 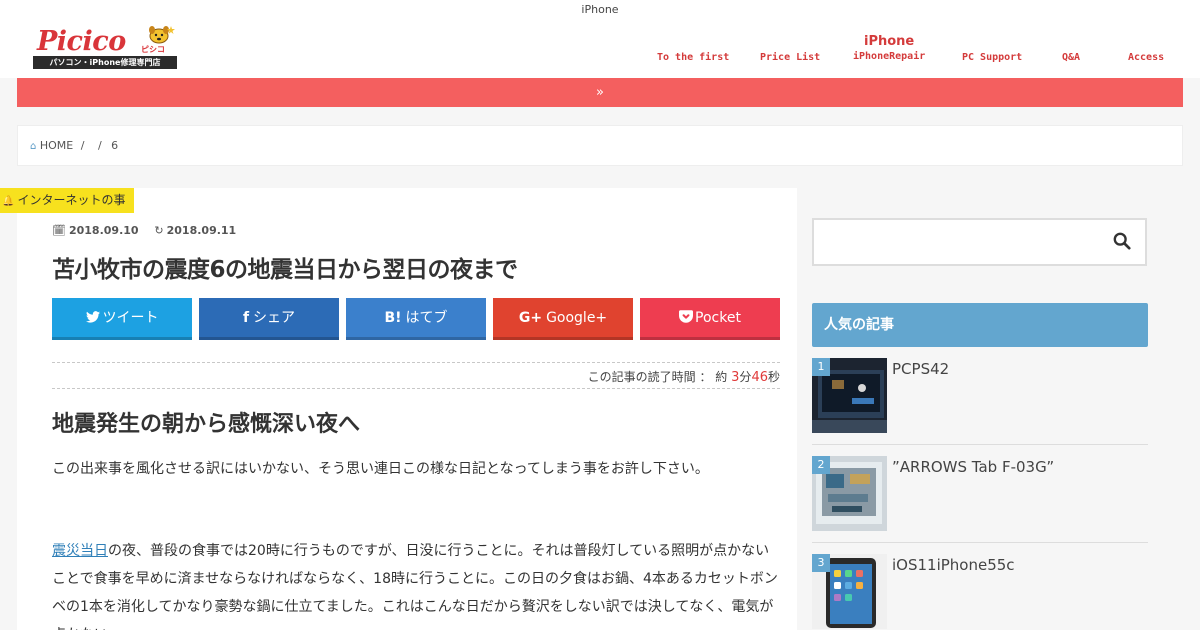 What do you see at coordinates (153, 49) in the screenshot?
I see `logo-kana: ピシコ` at bounding box center [153, 49].